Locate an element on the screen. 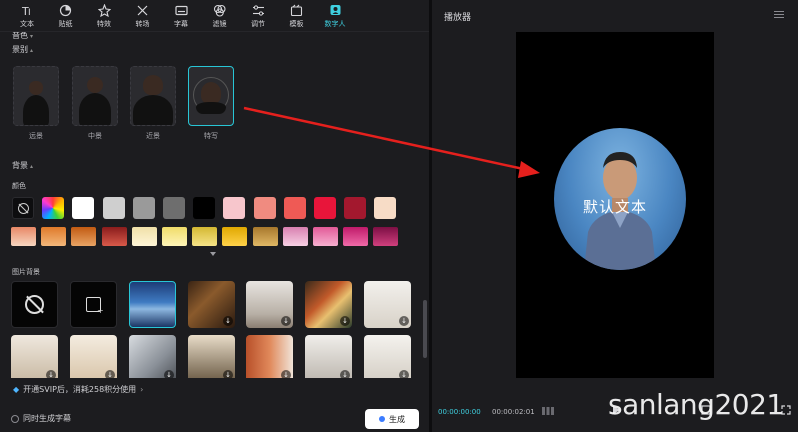 The image size is (798, 432). image-bg-lamp-room: ↓ is located at coordinates (93, 356).